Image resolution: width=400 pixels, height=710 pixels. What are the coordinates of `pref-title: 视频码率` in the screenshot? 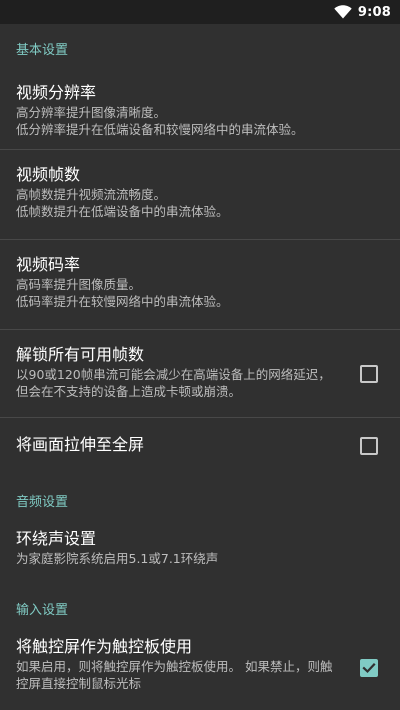 It's located at (48, 264).